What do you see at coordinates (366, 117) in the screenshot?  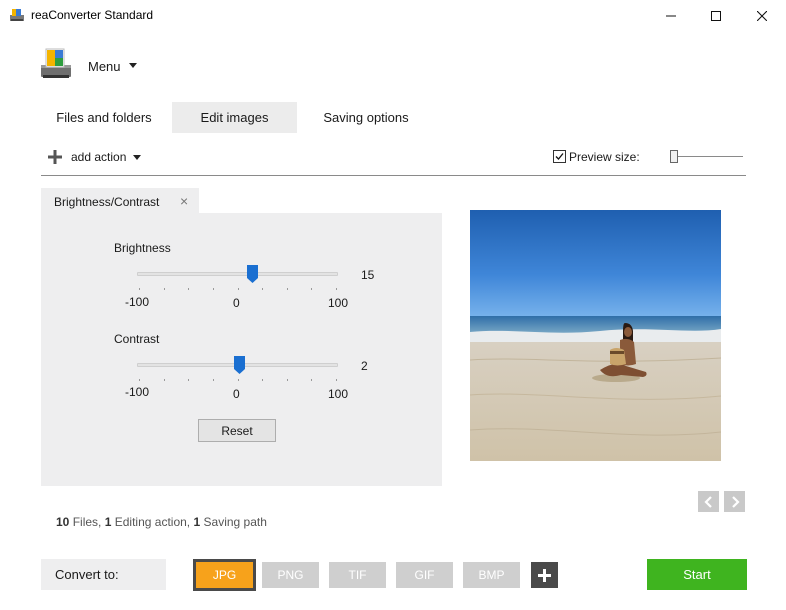 I see `tab-saving-options: Saving options` at bounding box center [366, 117].